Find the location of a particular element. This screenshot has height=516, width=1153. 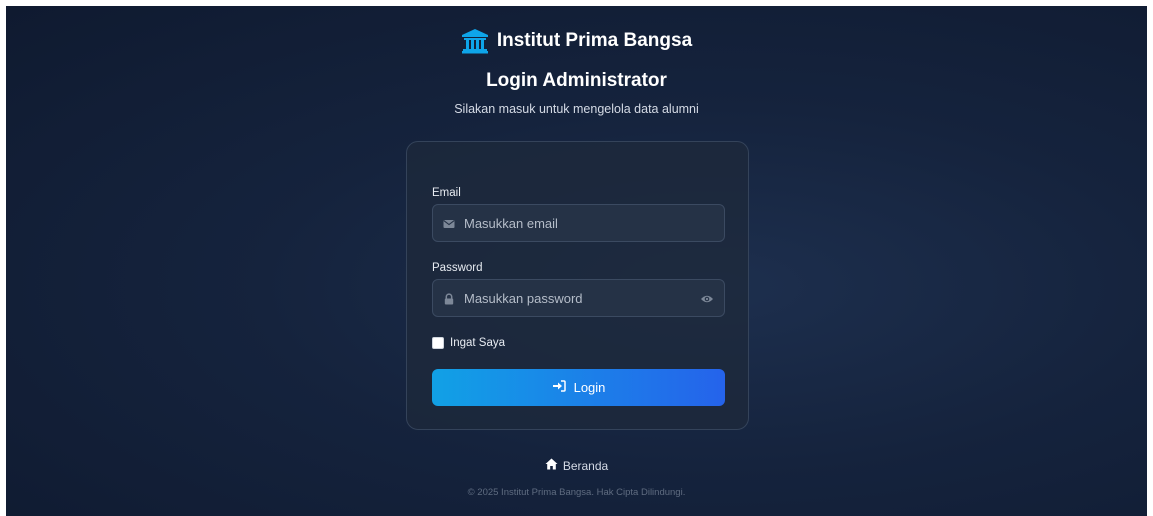

remember-me: Ingat Saya is located at coordinates (468, 343).